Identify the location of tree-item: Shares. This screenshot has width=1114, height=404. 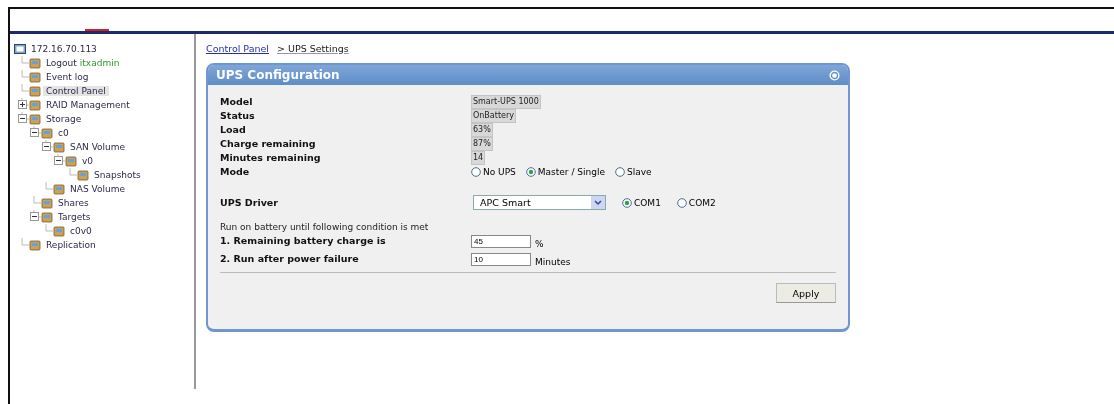
(73, 203).